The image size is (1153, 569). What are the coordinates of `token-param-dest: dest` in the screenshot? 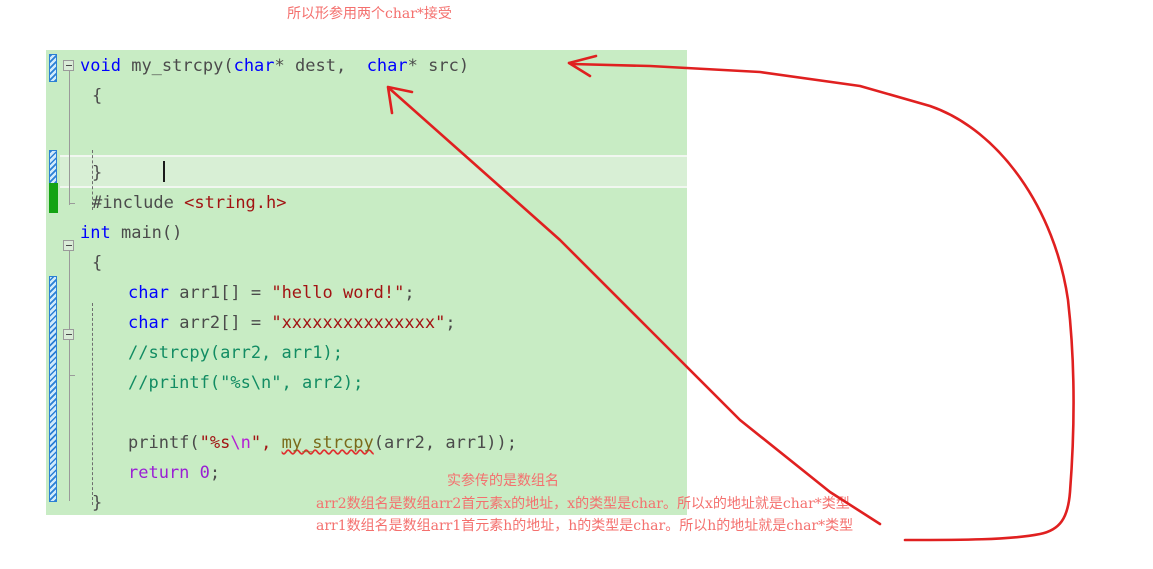 It's located at (315, 66).